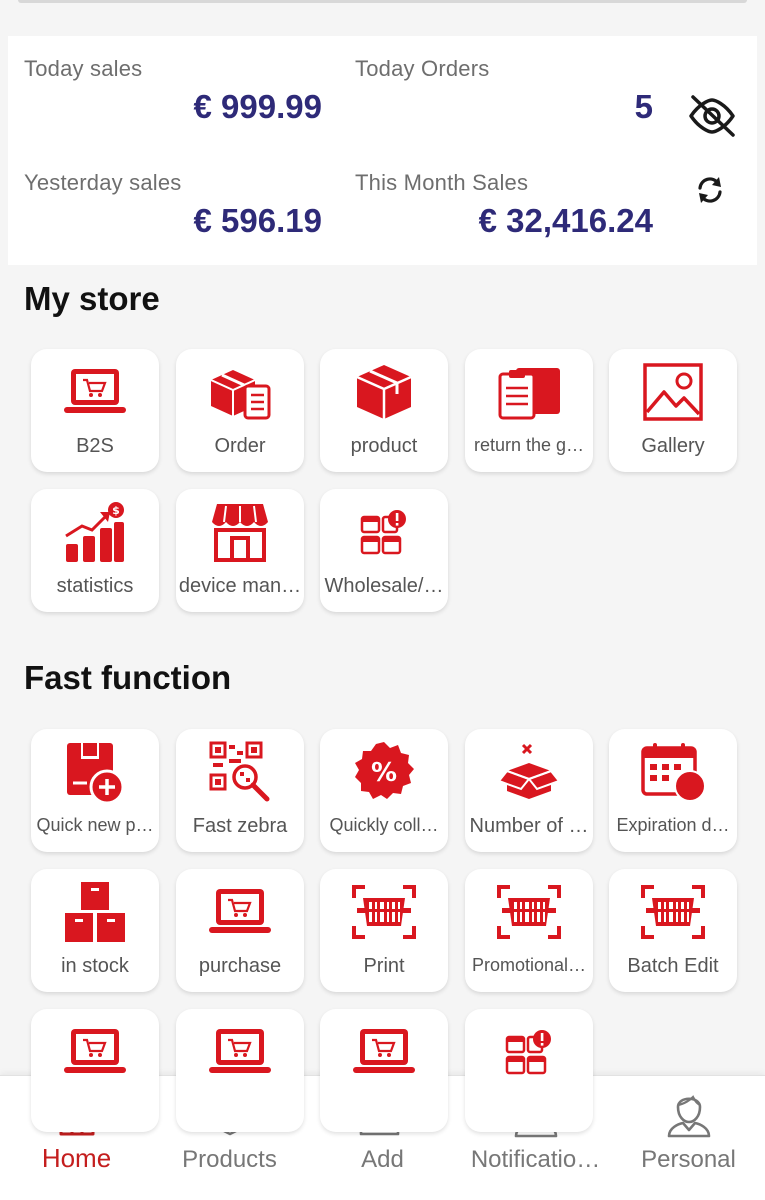 The height and width of the screenshot is (1200, 765). What do you see at coordinates (257, 220) in the screenshot?
I see `yesterday-sales-value: € 596.19` at bounding box center [257, 220].